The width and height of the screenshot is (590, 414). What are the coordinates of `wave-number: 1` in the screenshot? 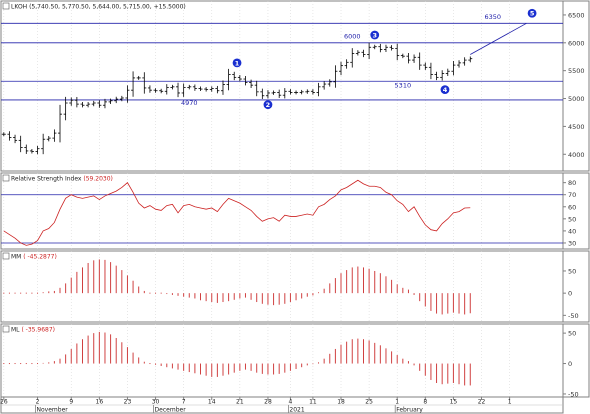 It's located at (237, 63).